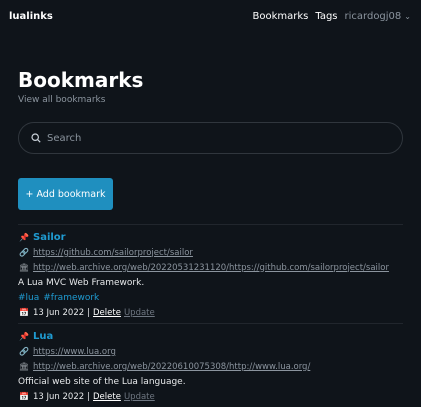  Describe the element at coordinates (373, 16) in the screenshot. I see `user-name: ricardogj08` at that location.